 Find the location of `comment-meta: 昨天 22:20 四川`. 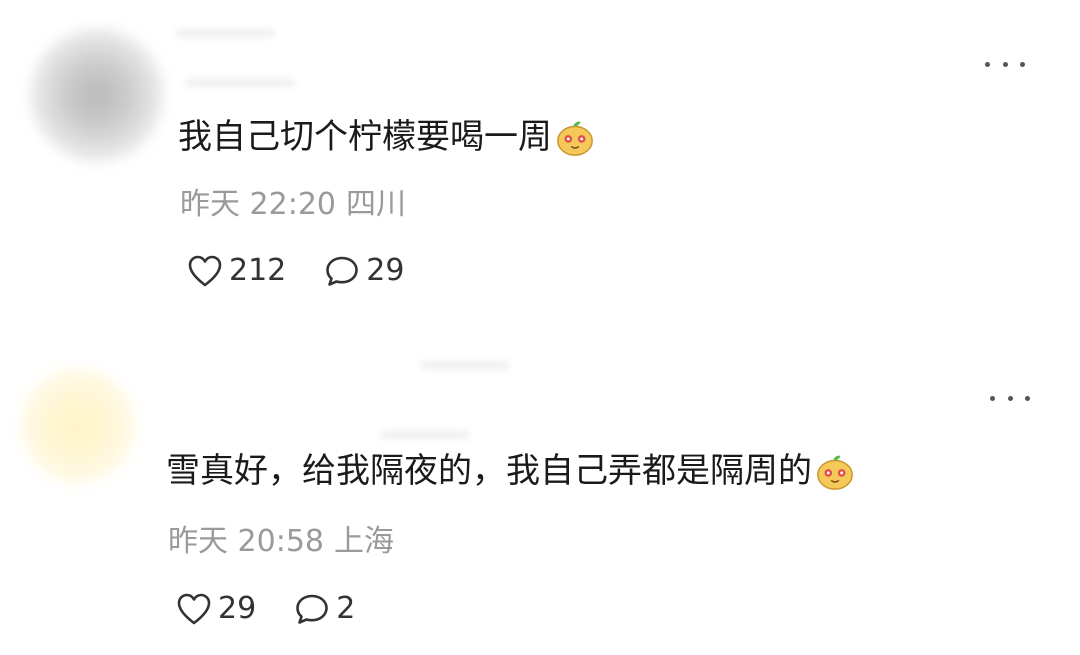

comment-meta: 昨天 22:20 四川 is located at coordinates (293, 205).